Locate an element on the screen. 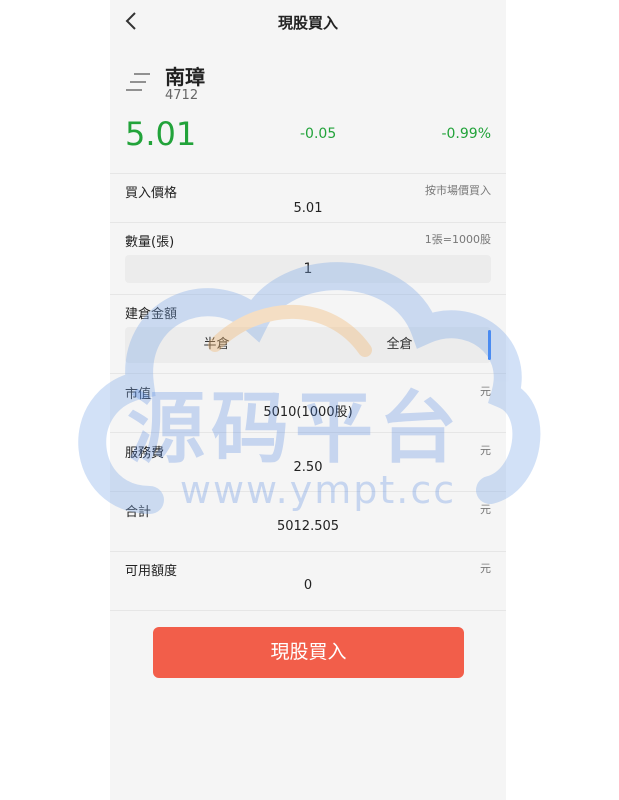  position-label: 建倉金額 is located at coordinates (151, 314).